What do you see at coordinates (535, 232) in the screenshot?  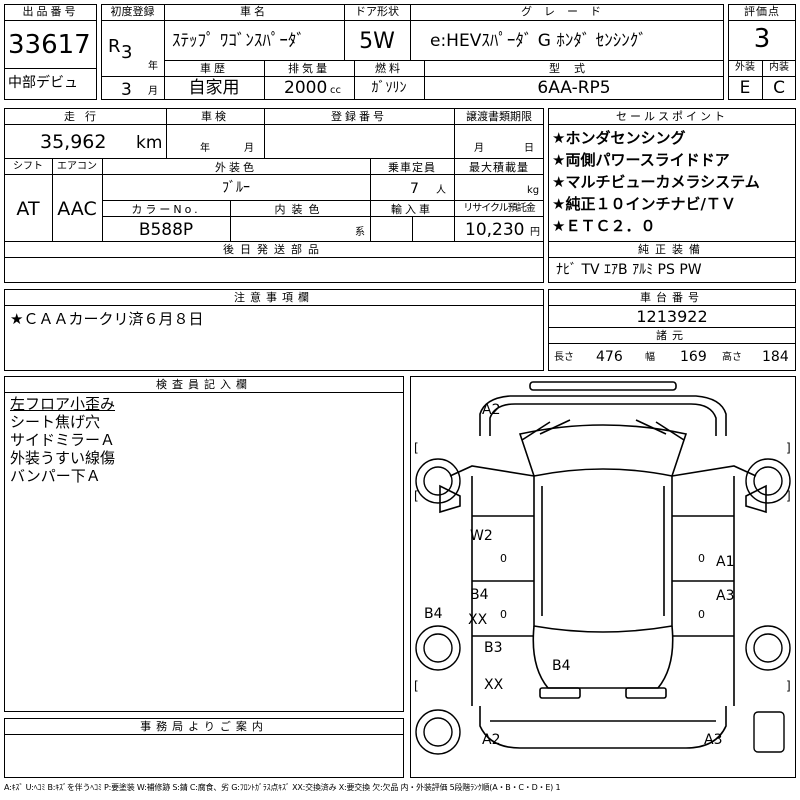 I see `recycle-unit: 円` at bounding box center [535, 232].